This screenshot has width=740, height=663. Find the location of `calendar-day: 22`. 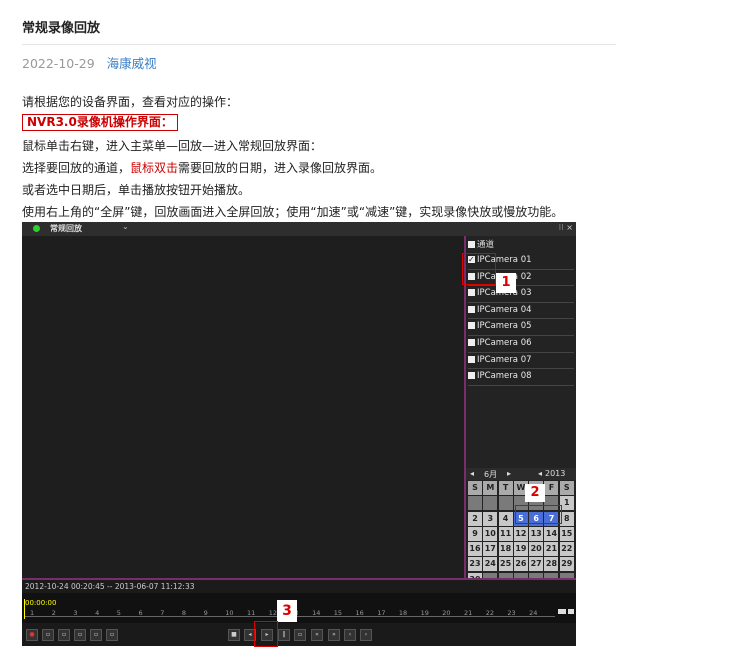

calendar-day: 22 is located at coordinates (566, 549).